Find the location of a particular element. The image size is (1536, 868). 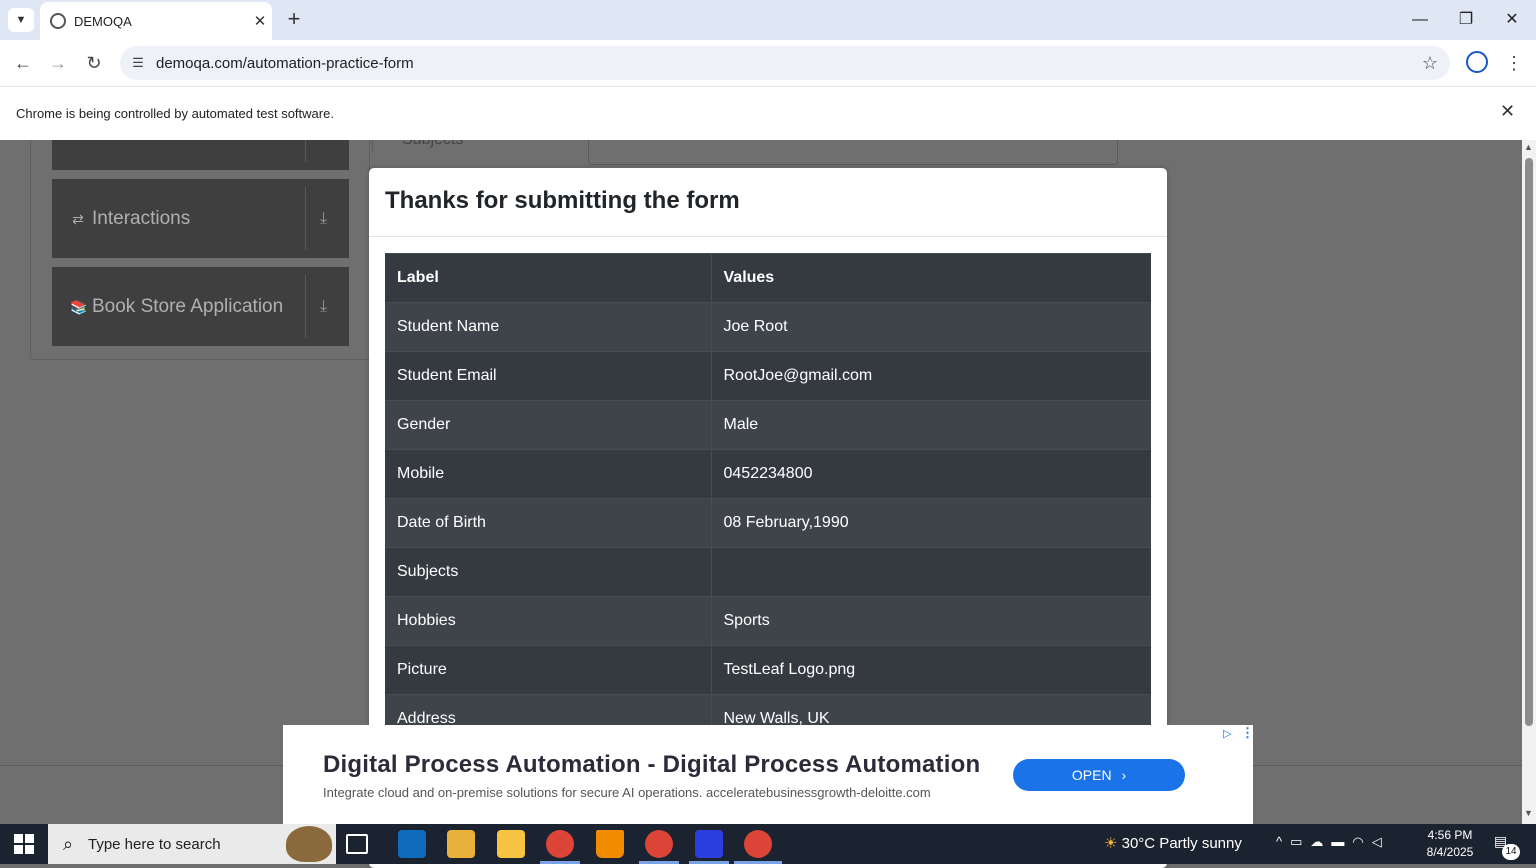

notification-badge: 14 is located at coordinates (1511, 852).